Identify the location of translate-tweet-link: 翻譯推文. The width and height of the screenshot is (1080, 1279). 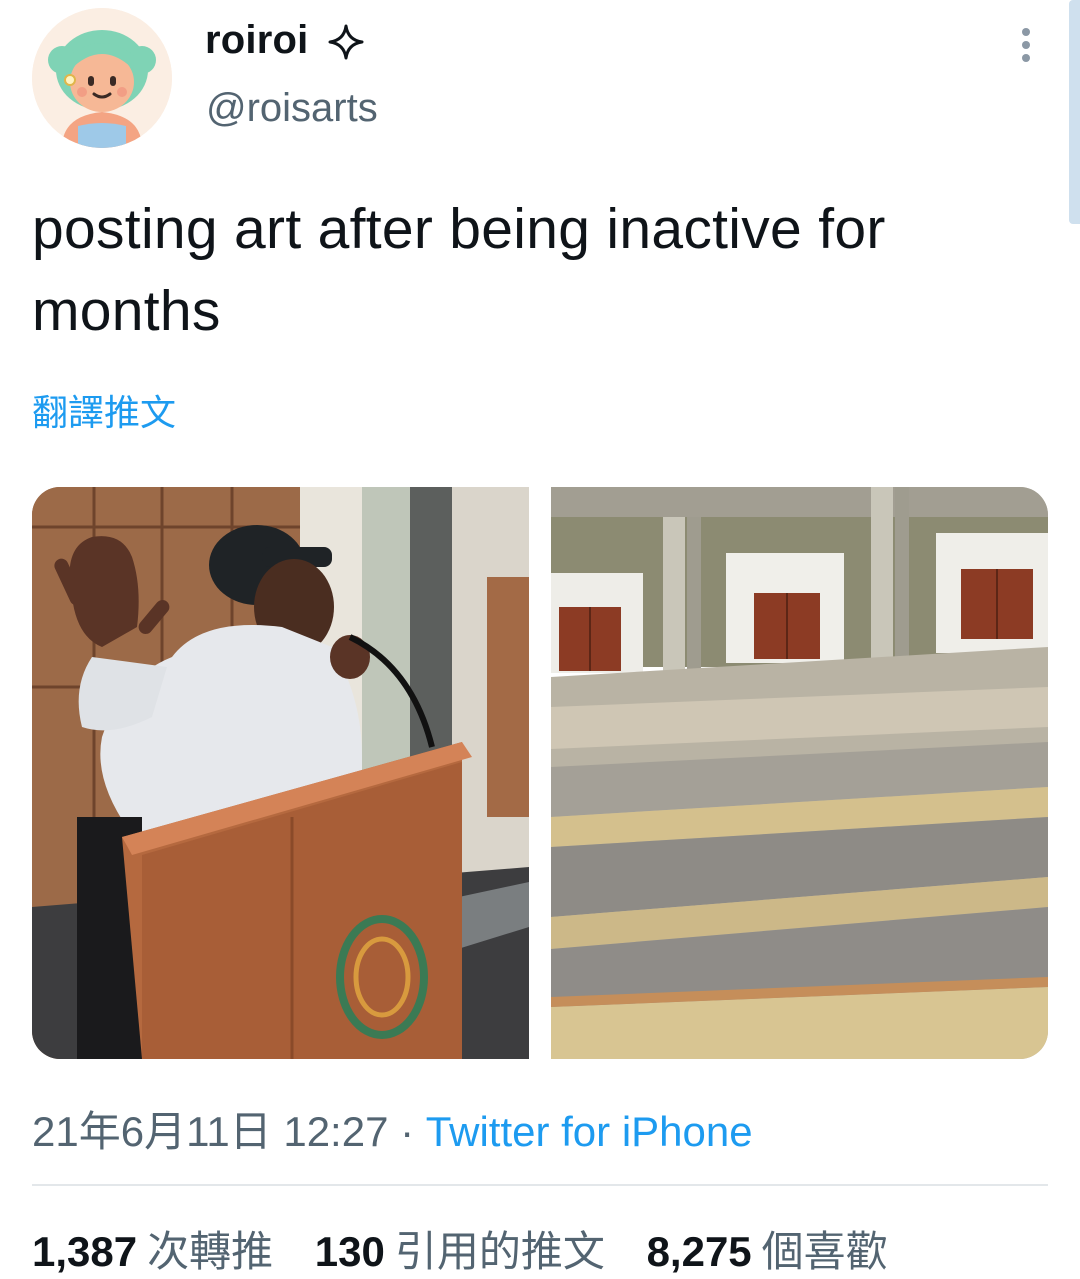
(104, 410).